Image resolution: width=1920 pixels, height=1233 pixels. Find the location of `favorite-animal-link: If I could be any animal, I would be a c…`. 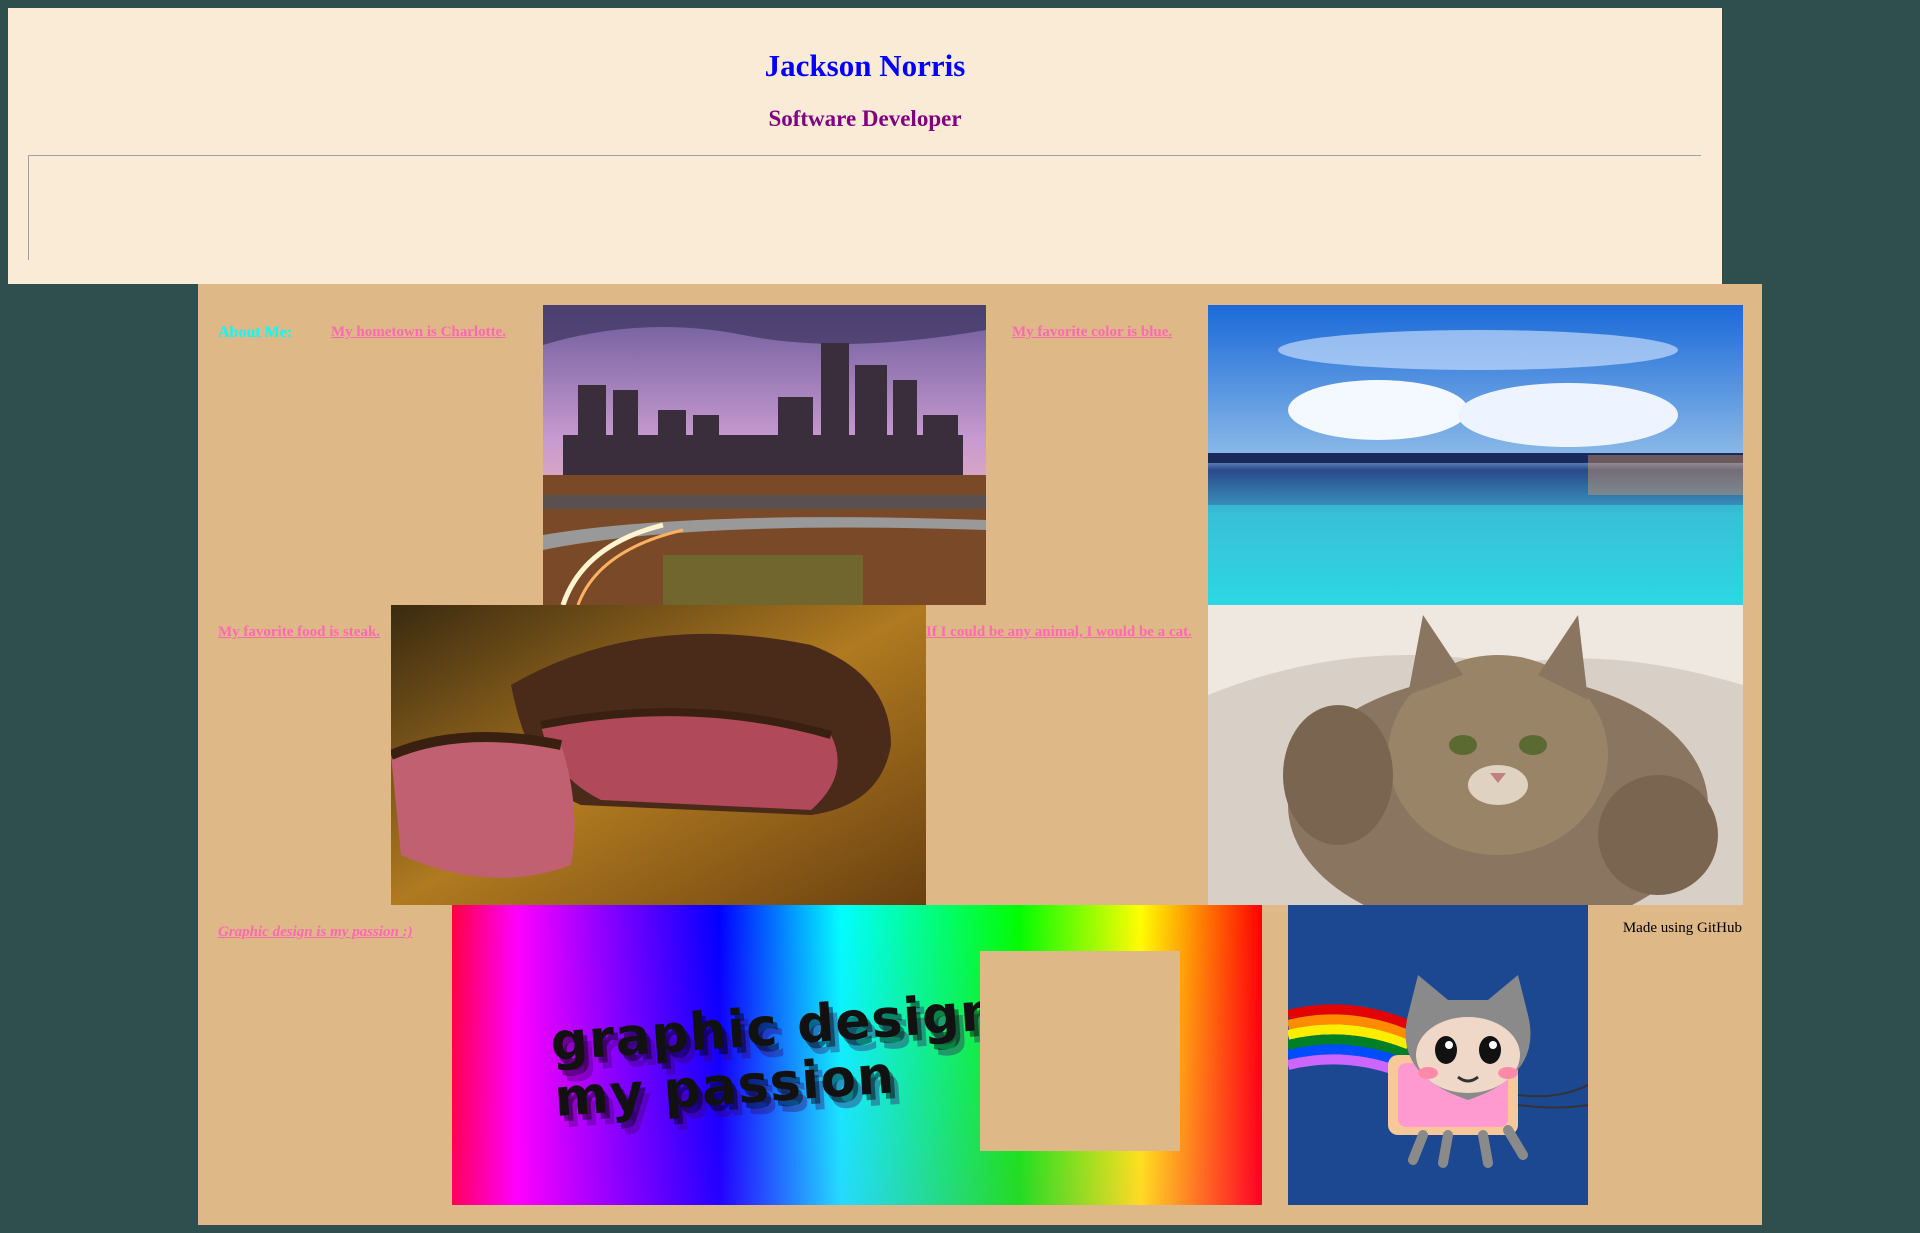

favorite-animal-link: If I could be any animal, I would be a c… is located at coordinates (1059, 632).